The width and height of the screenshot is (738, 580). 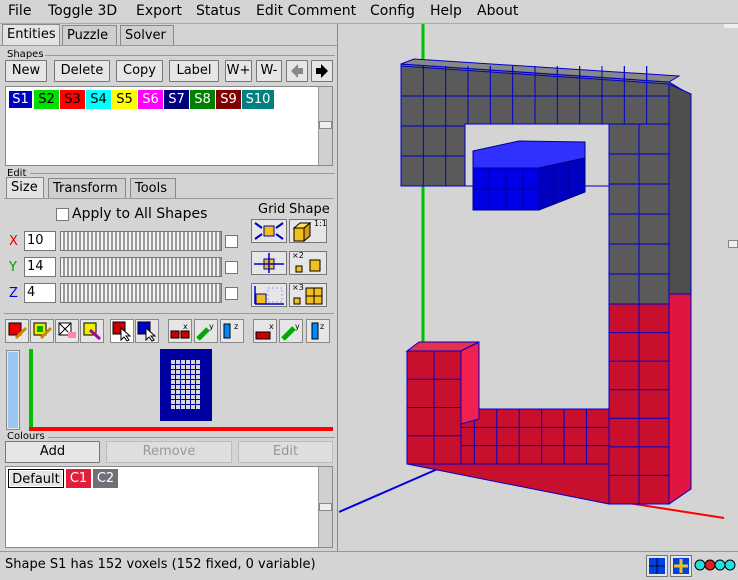 I want to click on shape-swatch-s7: S7, so click(x=176, y=99).